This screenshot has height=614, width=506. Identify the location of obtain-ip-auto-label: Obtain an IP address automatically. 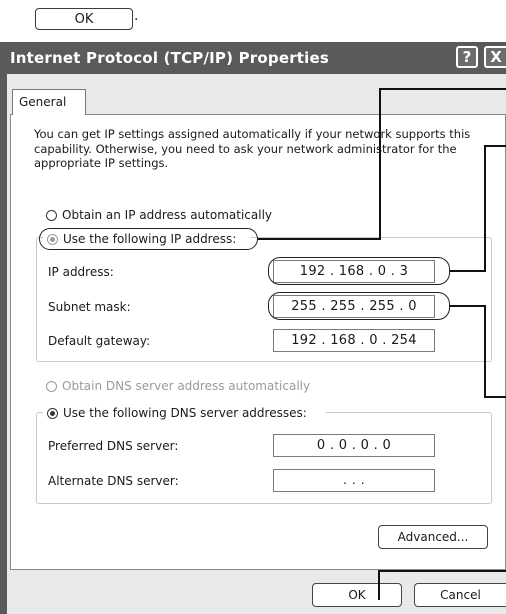
(167, 215).